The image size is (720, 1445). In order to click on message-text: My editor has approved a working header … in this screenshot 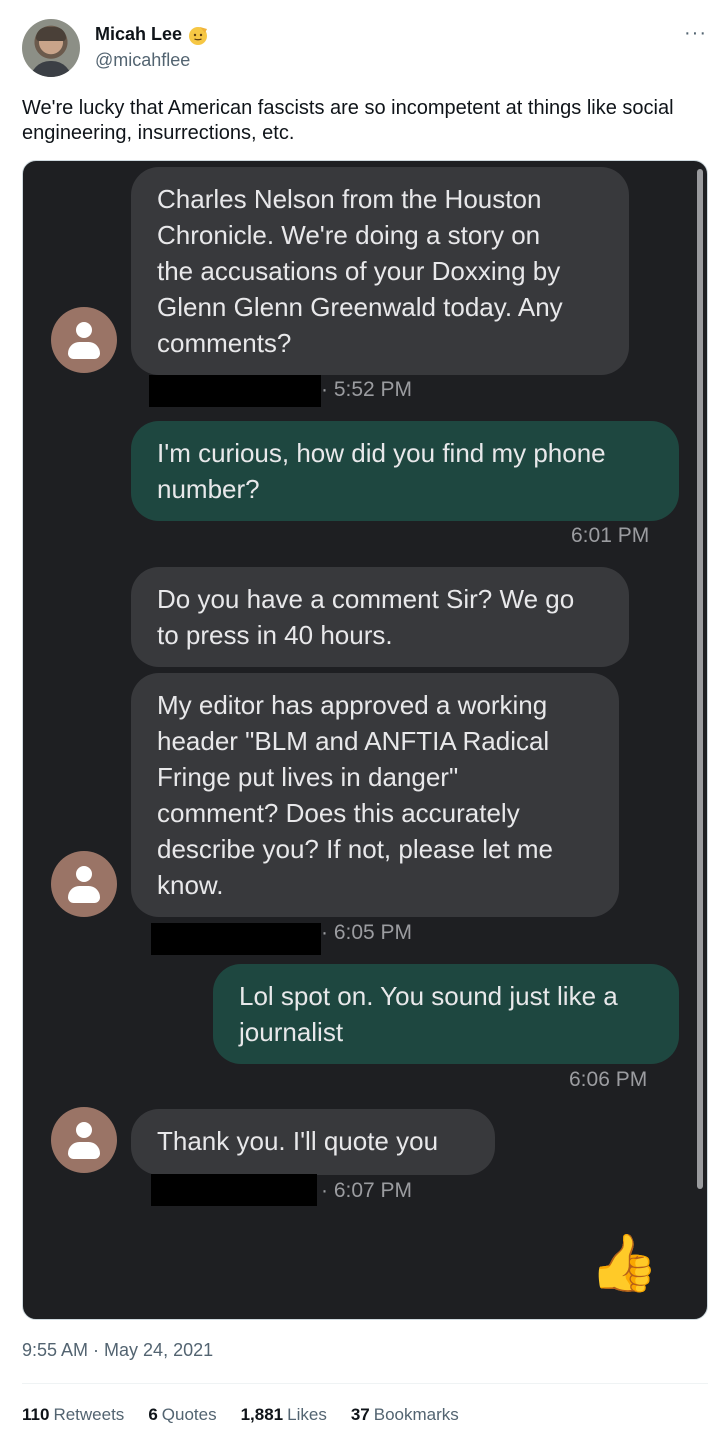, I will do `click(355, 795)`.